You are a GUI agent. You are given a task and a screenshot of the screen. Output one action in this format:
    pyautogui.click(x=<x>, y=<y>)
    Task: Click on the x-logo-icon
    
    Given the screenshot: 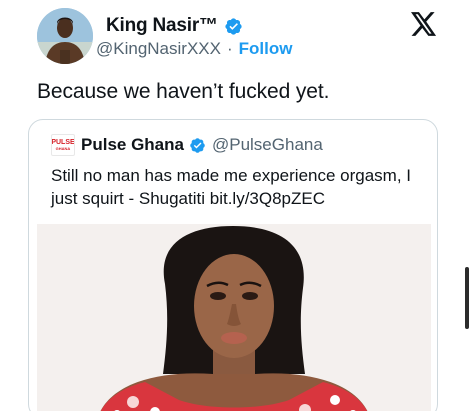 What is the action you would take?
    pyautogui.click(x=424, y=24)
    